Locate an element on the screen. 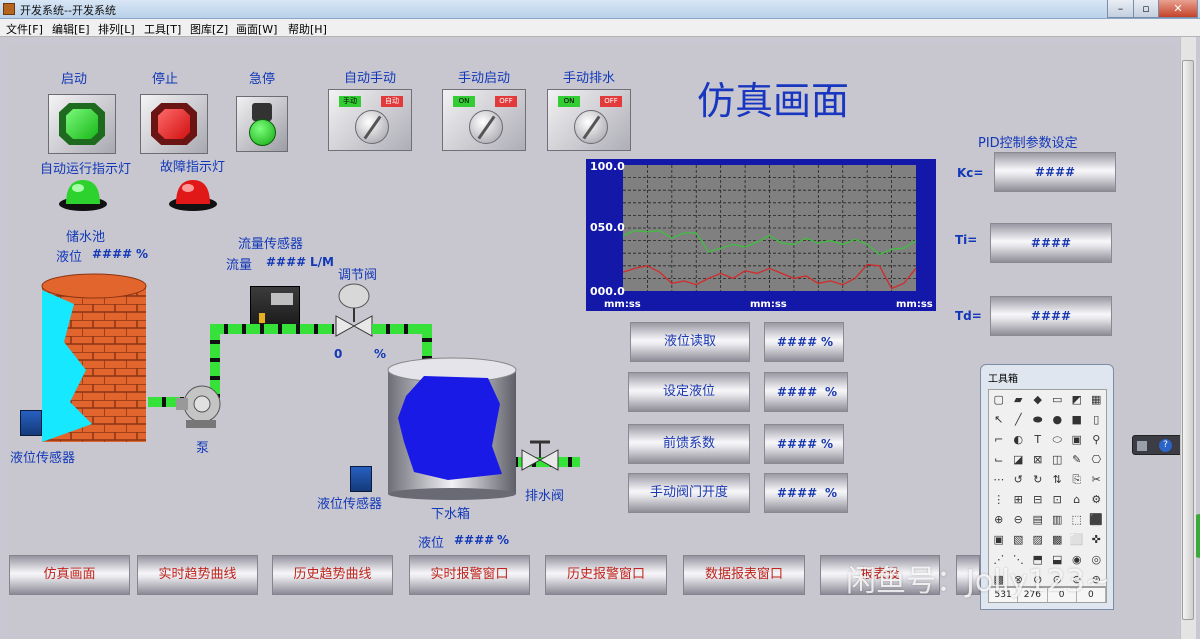 The height and width of the screenshot is (639, 1200). tool-icon: ▥ is located at coordinates (1058, 520).